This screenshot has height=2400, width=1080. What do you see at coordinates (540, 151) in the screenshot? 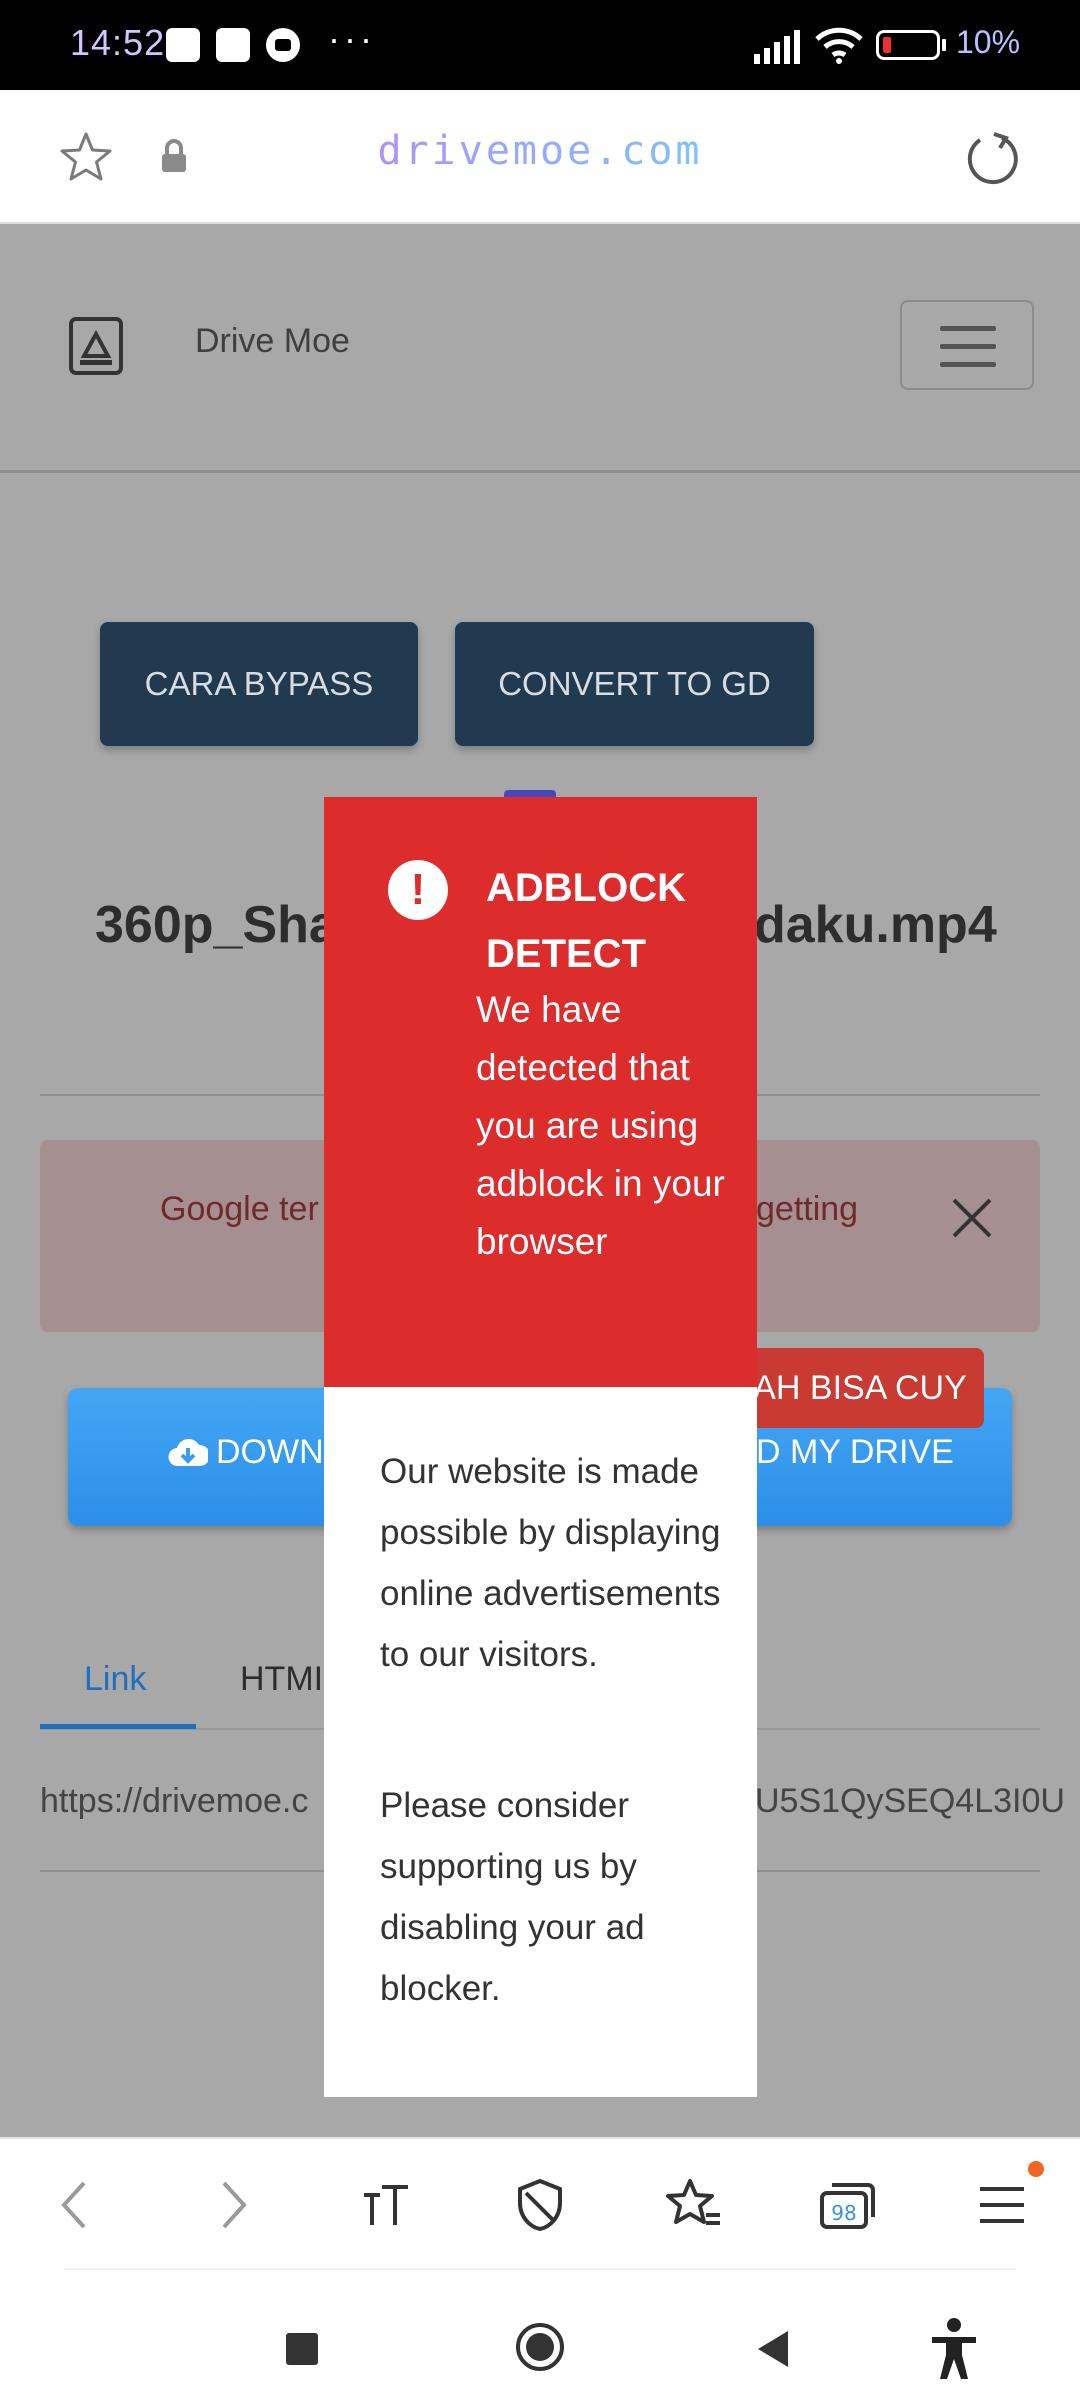
I see `url-text: drivemoe.com` at bounding box center [540, 151].